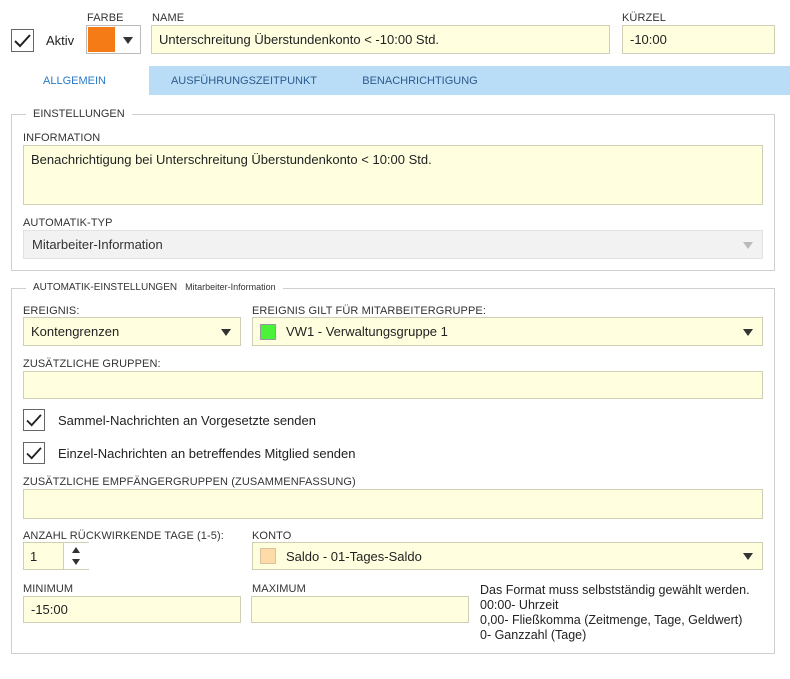 Image resolution: width=790 pixels, height=679 pixels. What do you see at coordinates (354, 556) in the screenshot?
I see `account-value: Saldo - 01-Tages-Saldo` at bounding box center [354, 556].